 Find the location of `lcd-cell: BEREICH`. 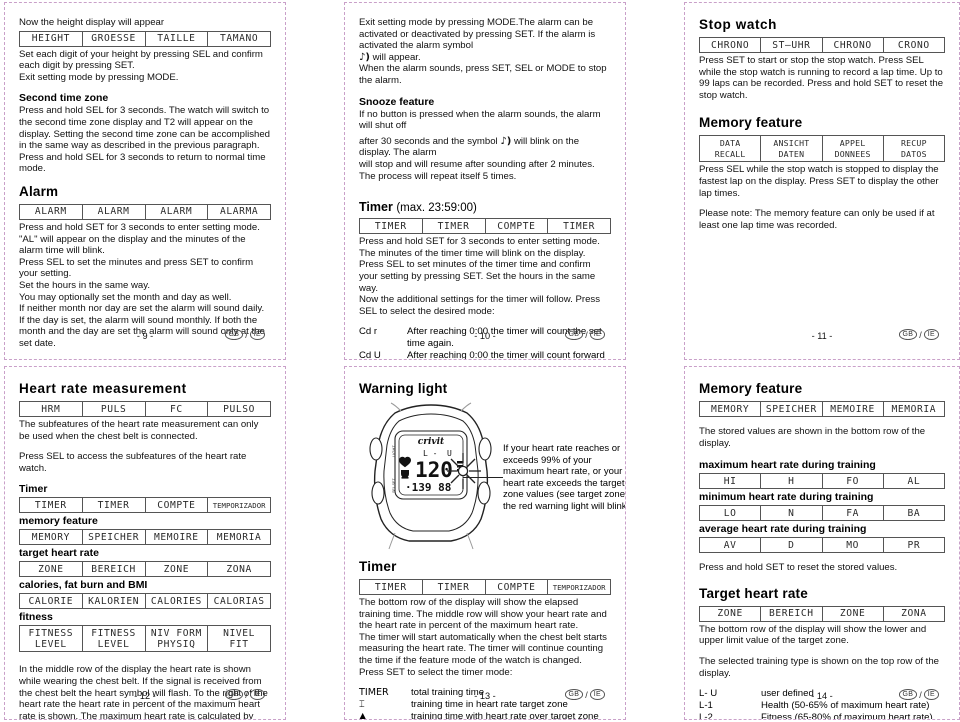

lcd-cell: BEREICH is located at coordinates (113, 569).